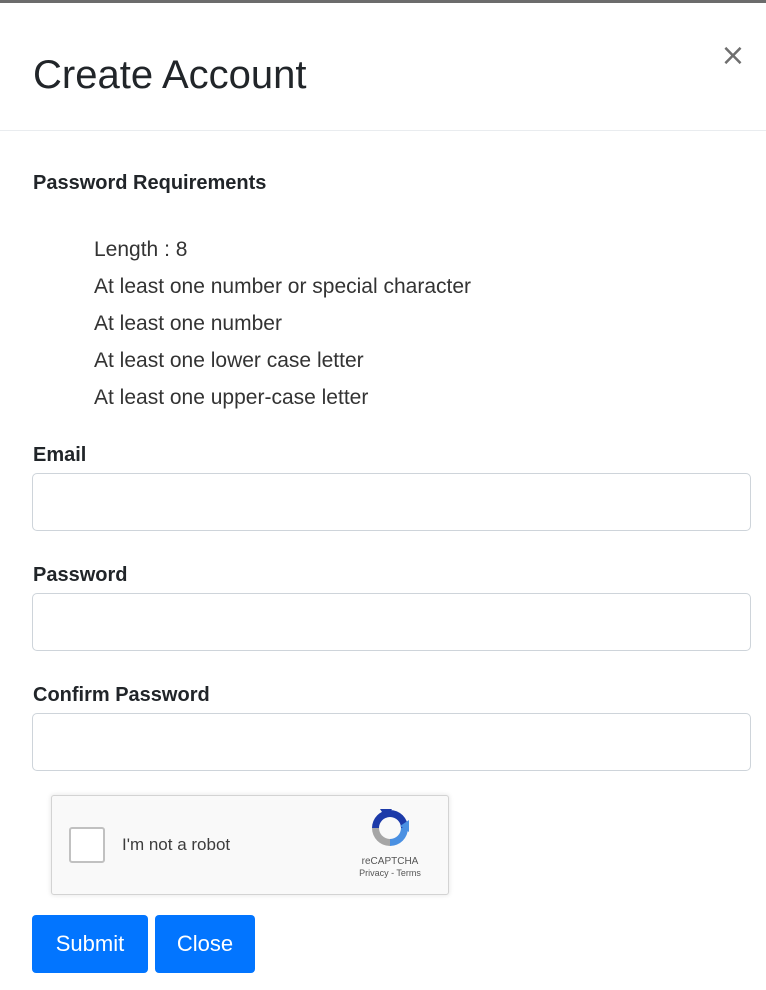  Describe the element at coordinates (141, 249) in the screenshot. I see `requirement-length: Length : 8` at that location.